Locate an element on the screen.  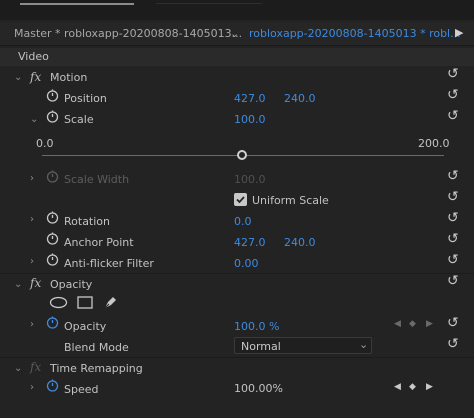
active-tab-indicator is located at coordinates (77, 4).